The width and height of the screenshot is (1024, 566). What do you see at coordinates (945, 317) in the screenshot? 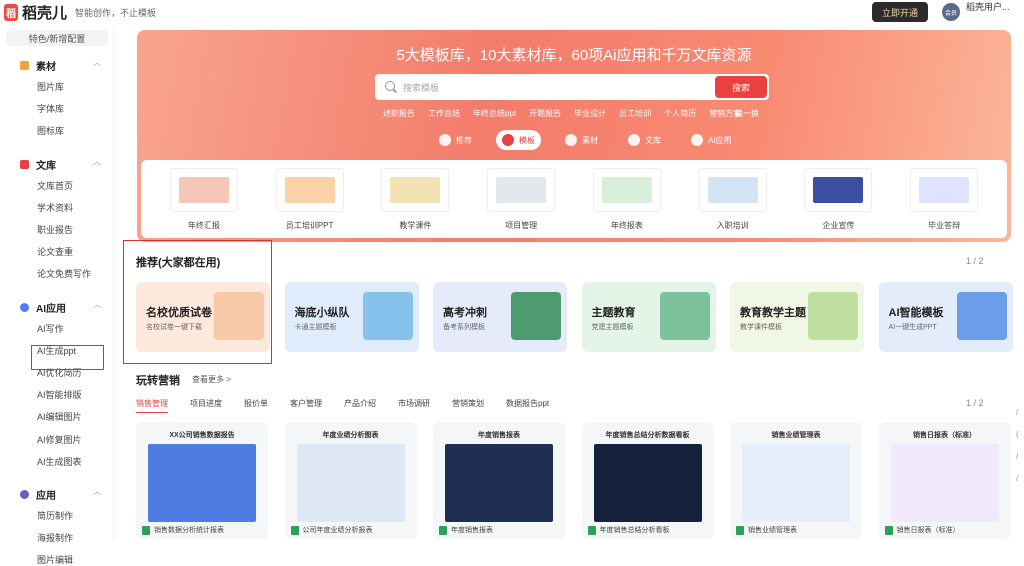
I see `recommend-card: AI智能模板 AI一键生成PPT` at bounding box center [945, 317].